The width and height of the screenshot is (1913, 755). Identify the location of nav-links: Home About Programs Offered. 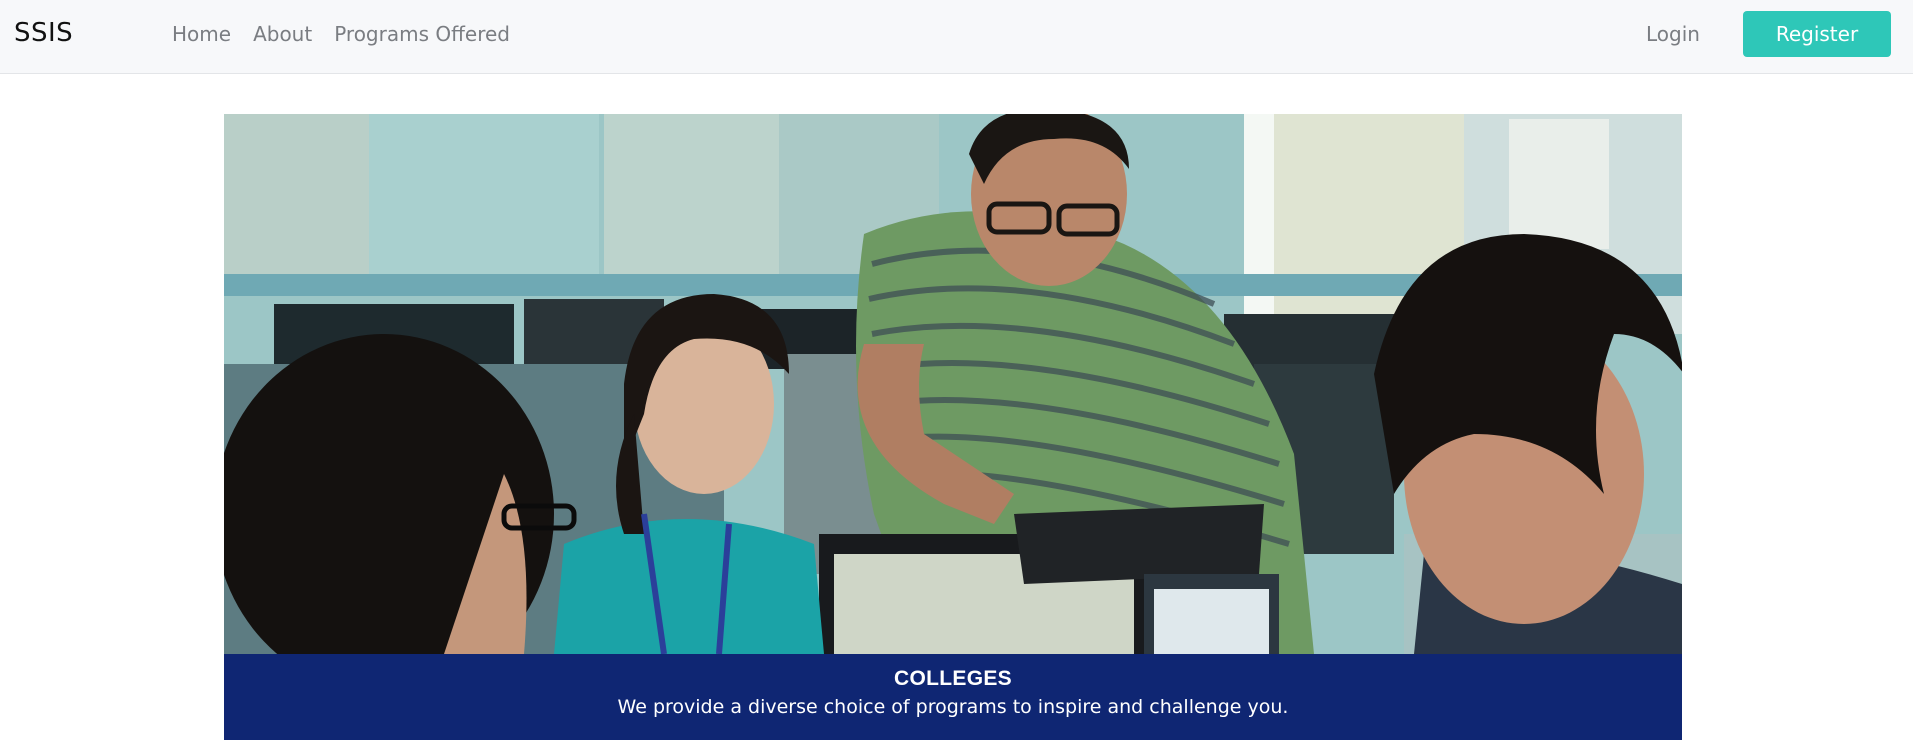
(352, 34).